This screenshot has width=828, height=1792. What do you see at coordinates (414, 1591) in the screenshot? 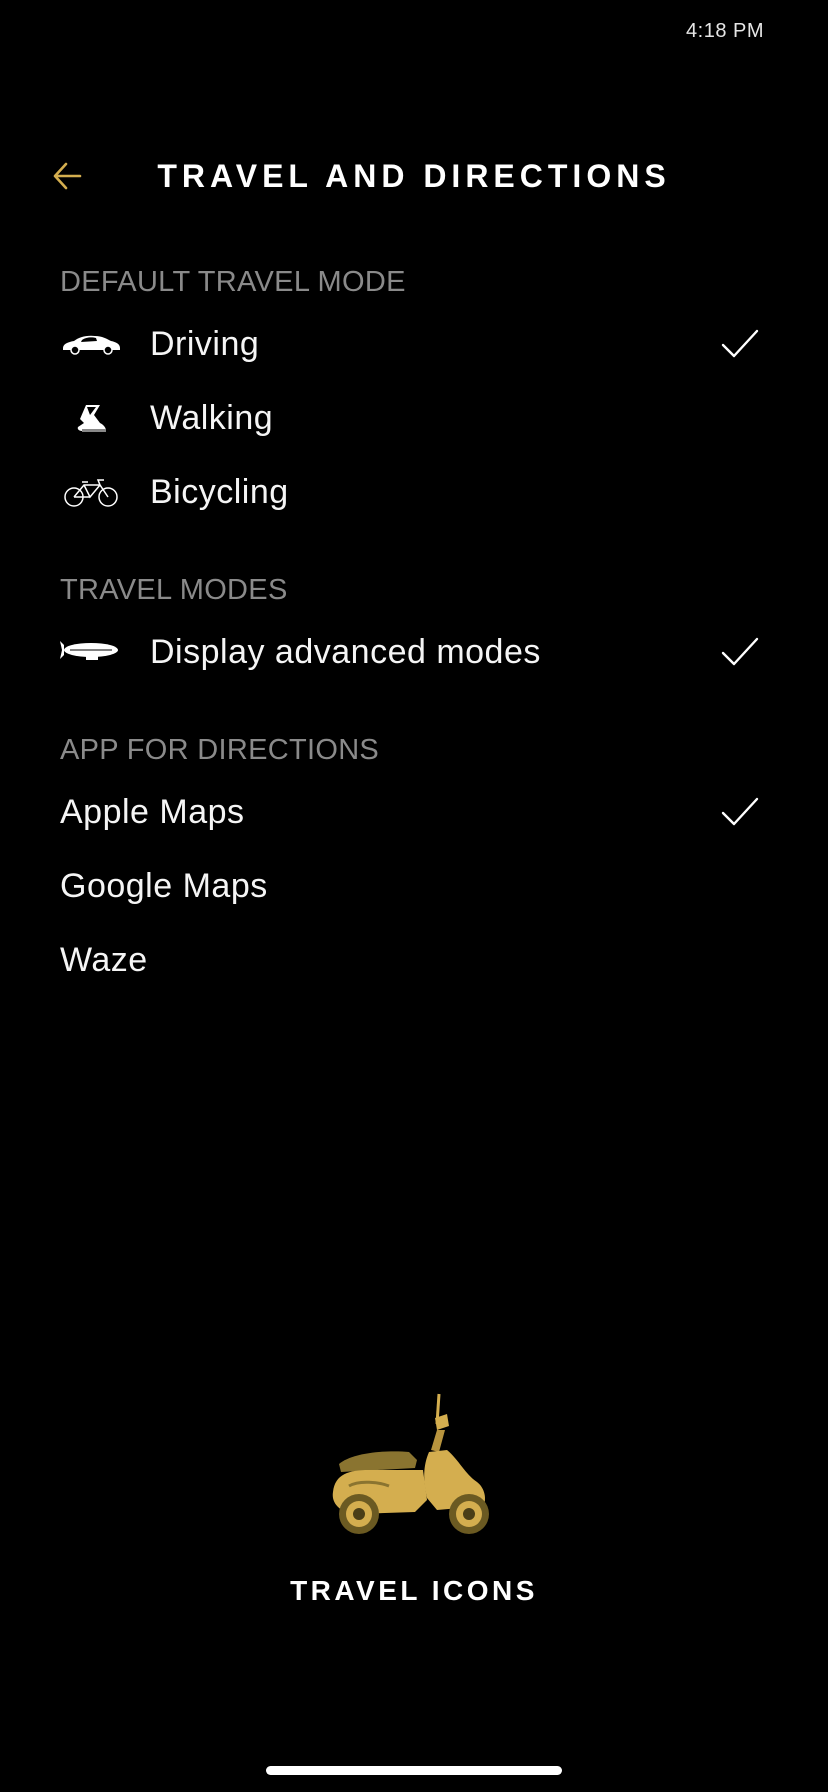
I see `travel-icons-link: TRAVEL ICONS` at bounding box center [414, 1591].